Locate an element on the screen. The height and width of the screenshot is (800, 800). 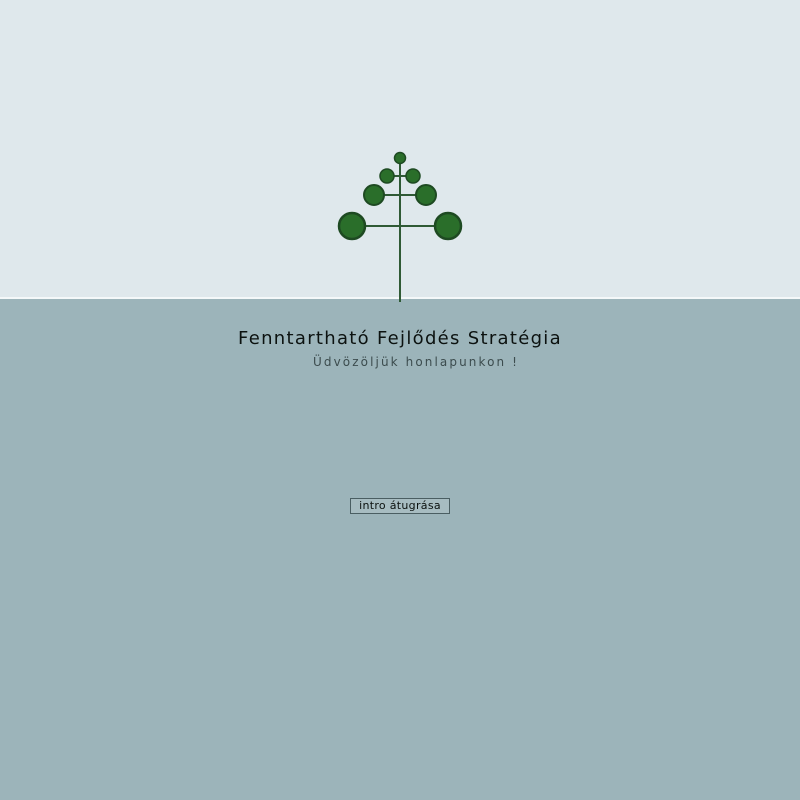
welcome-text: Üdvözöljük honlapunkon ! is located at coordinates (416, 362).